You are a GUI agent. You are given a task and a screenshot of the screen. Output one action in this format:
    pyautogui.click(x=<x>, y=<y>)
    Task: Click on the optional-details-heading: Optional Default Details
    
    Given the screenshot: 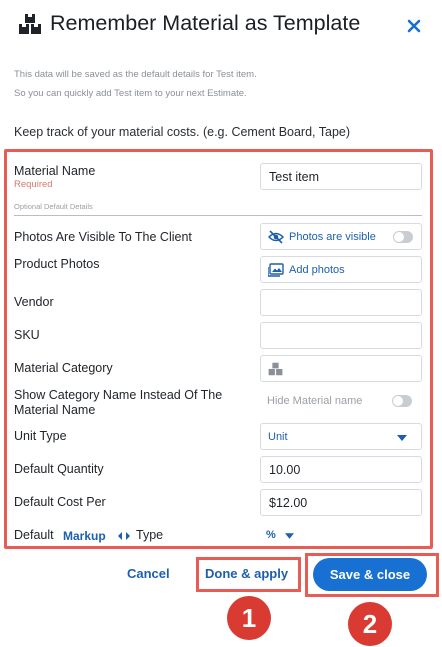 What is the action you would take?
    pyautogui.click(x=53, y=206)
    